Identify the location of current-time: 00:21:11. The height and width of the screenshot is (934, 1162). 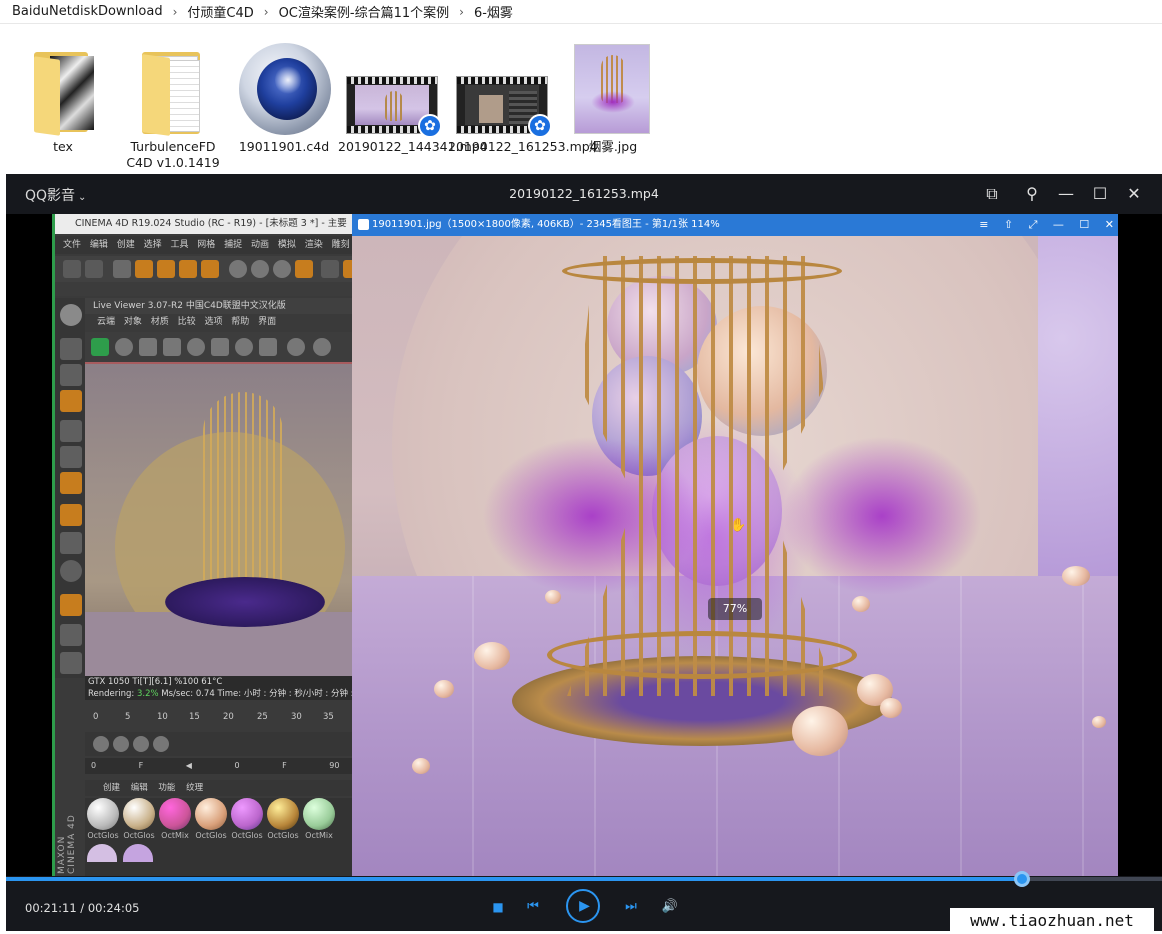
(51, 908).